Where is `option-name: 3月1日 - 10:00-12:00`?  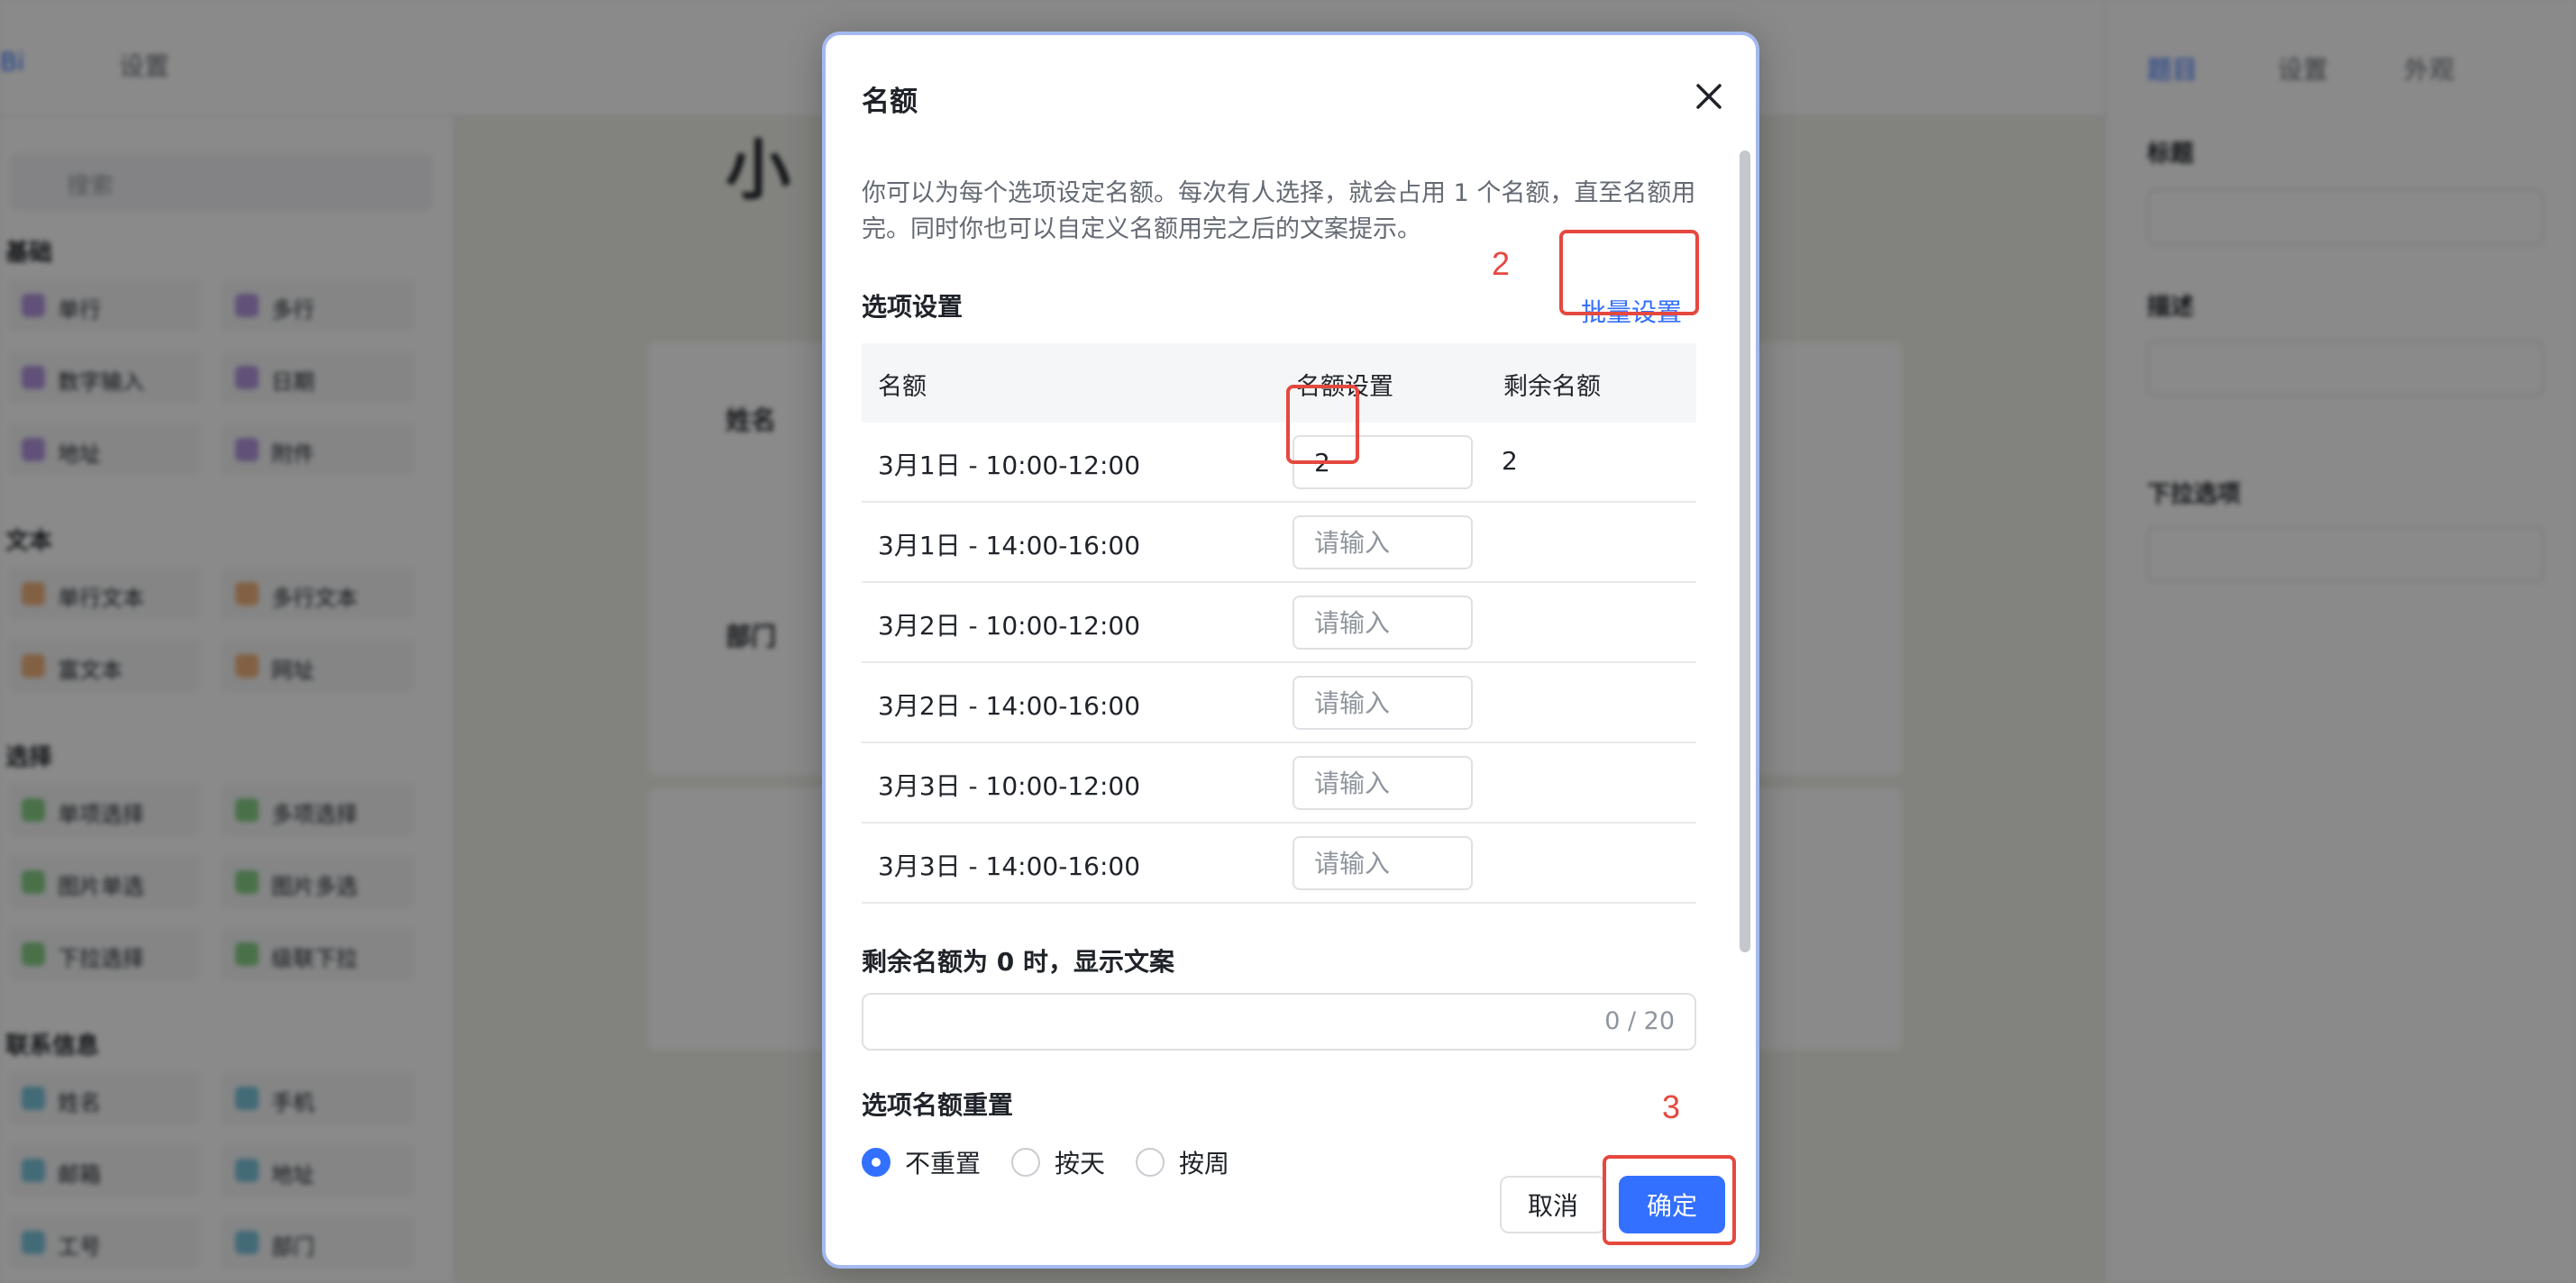
option-name: 3月1日 - 10:00-12:00 is located at coordinates (1009, 465).